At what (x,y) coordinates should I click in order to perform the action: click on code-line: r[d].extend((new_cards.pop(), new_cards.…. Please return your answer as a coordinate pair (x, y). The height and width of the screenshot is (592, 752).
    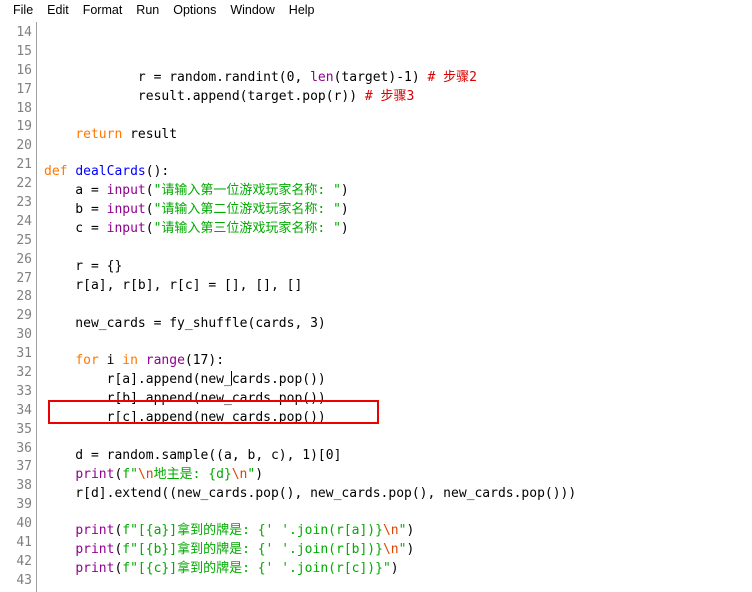
    Looking at the image, I should click on (398, 494).